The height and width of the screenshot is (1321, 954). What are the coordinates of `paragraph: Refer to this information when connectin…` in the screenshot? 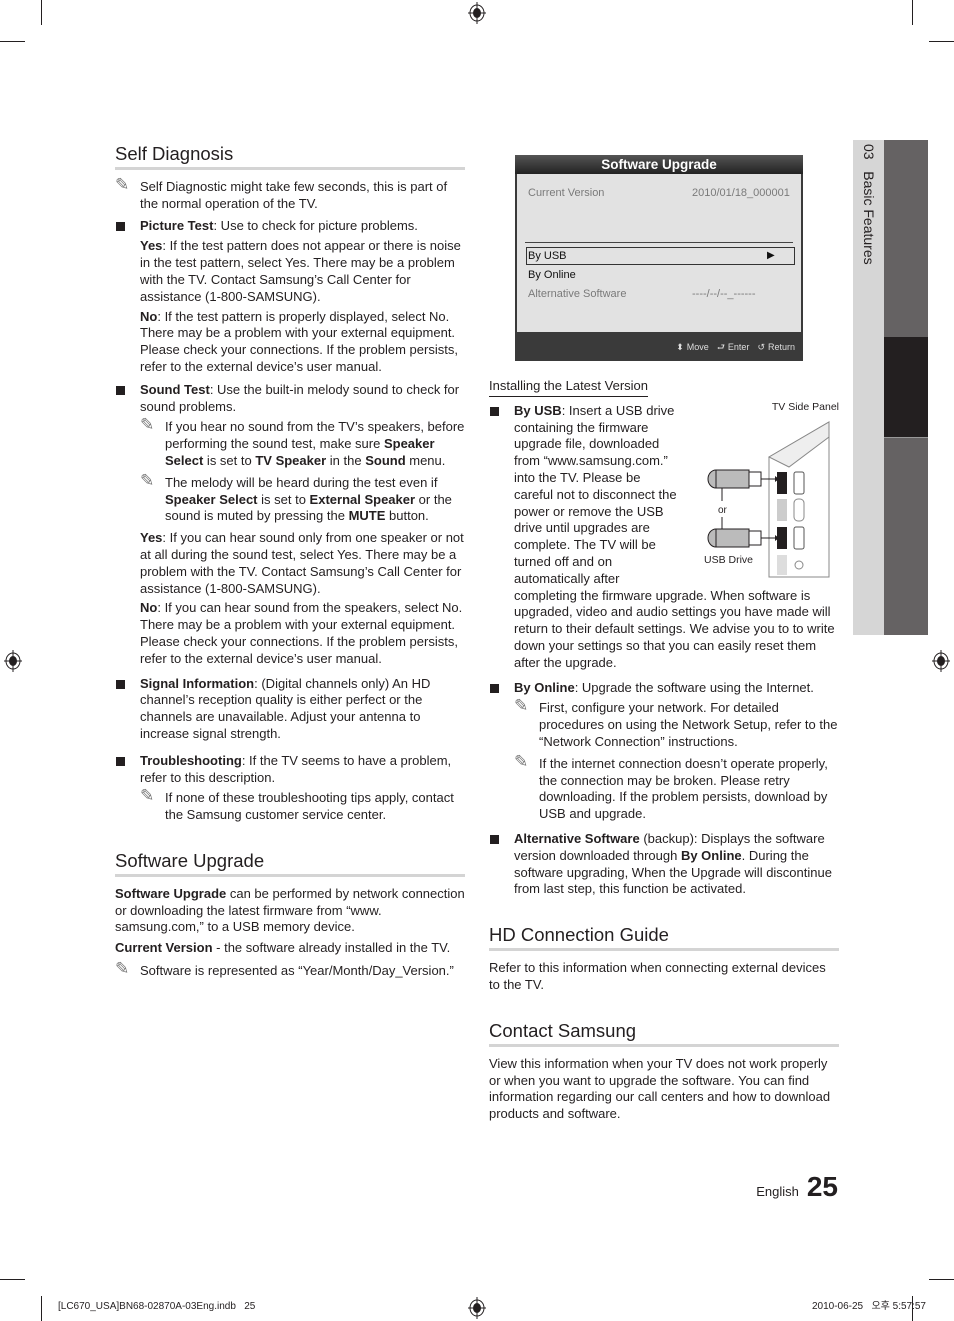 It's located at (657, 976).